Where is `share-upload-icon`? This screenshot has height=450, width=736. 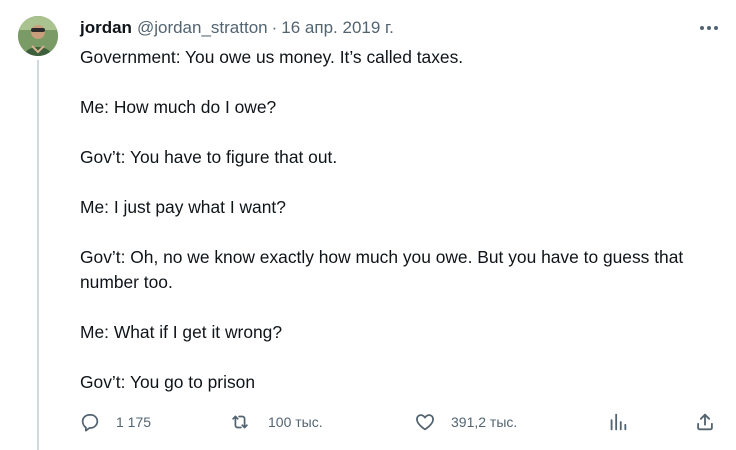
share-upload-icon is located at coordinates (705, 422).